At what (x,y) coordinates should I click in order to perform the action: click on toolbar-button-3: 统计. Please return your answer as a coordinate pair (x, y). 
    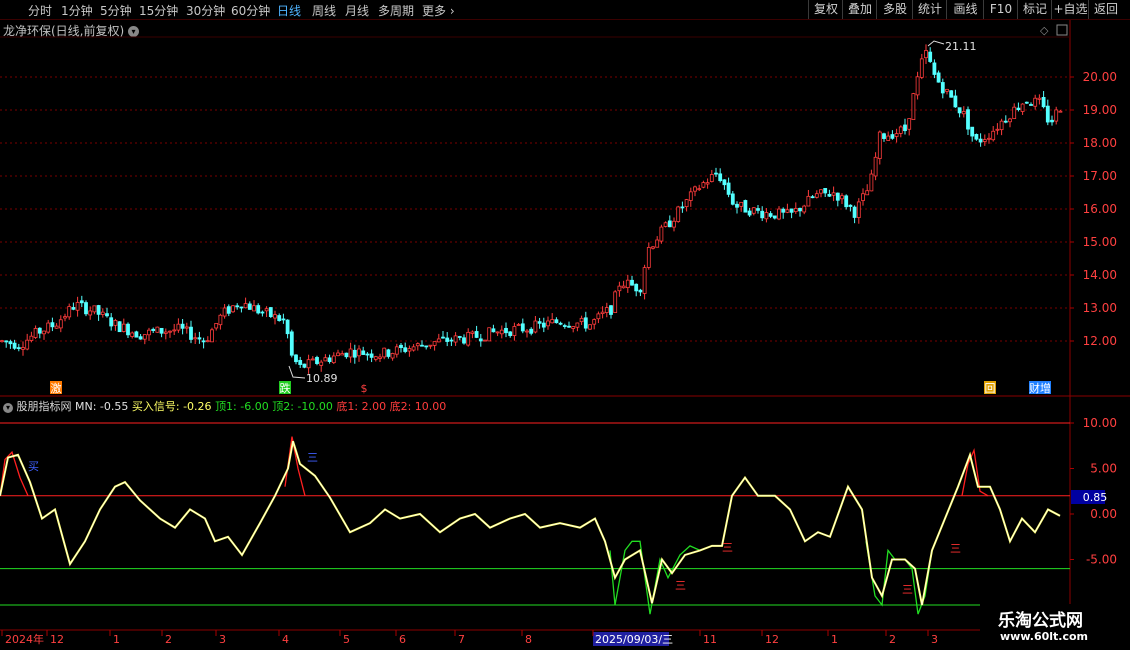
    Looking at the image, I should click on (929, 9).